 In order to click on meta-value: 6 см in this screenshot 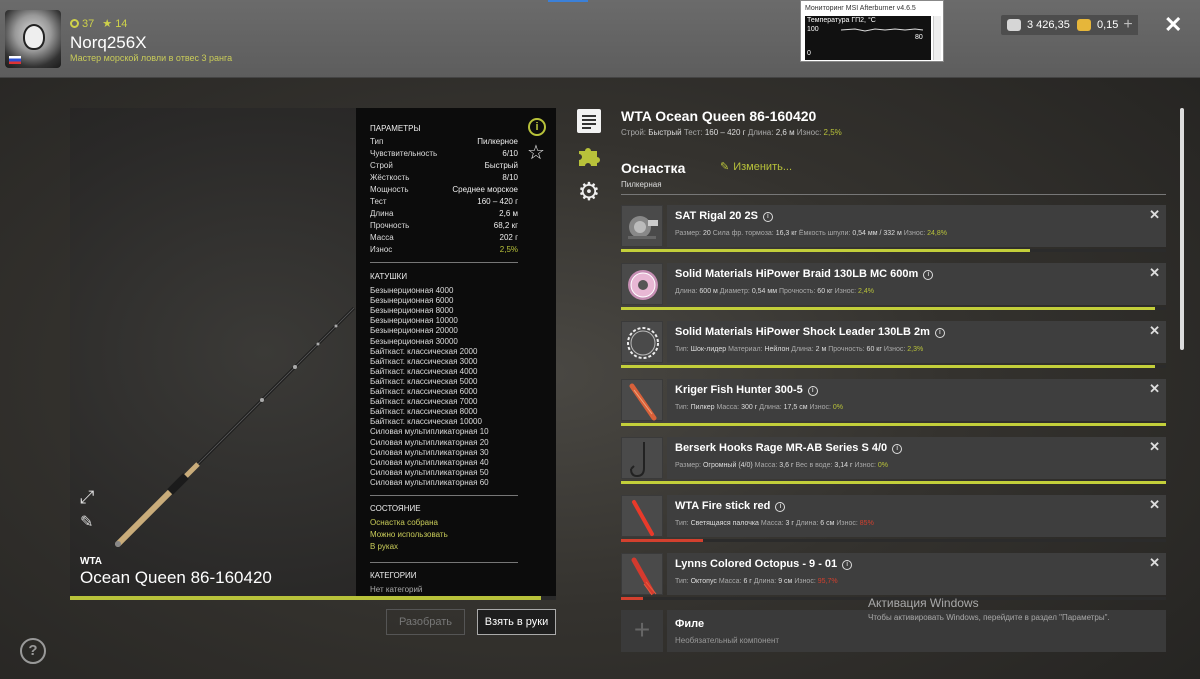, I will do `click(827, 523)`.